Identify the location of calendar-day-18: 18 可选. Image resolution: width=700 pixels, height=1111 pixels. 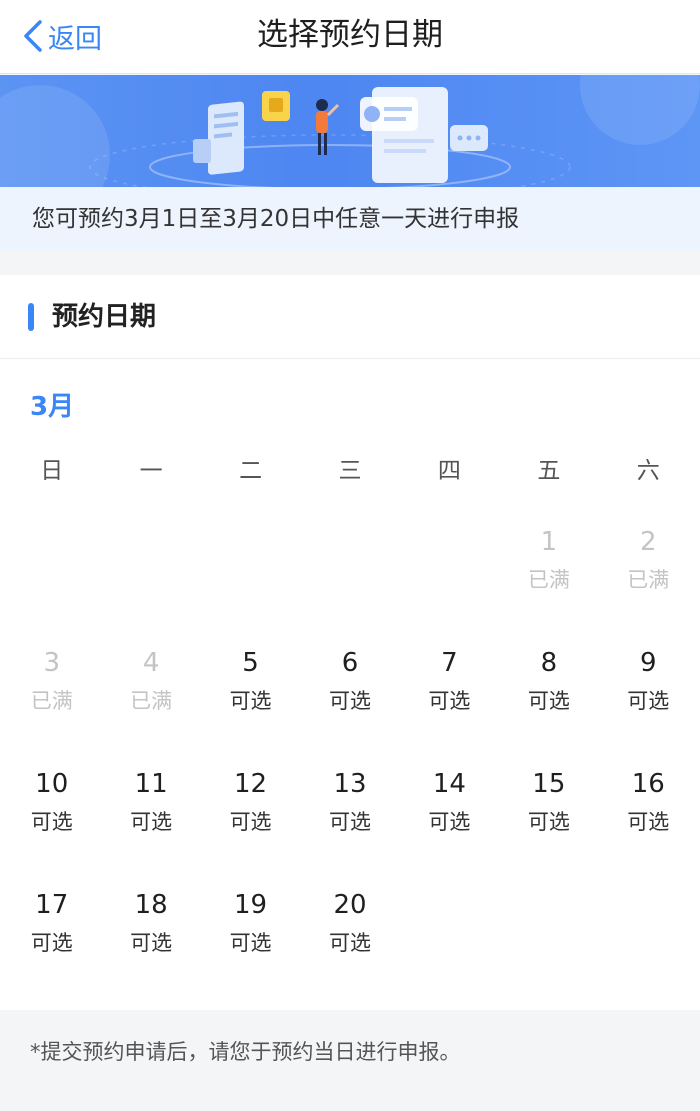
(150, 948).